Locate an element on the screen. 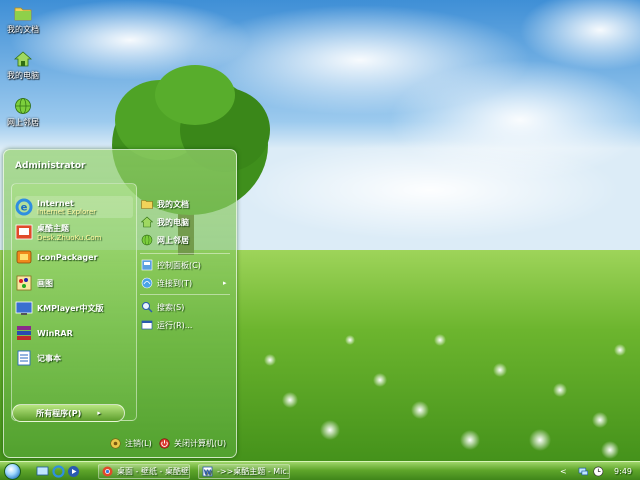  globe-icon is located at coordinates (23, 106).